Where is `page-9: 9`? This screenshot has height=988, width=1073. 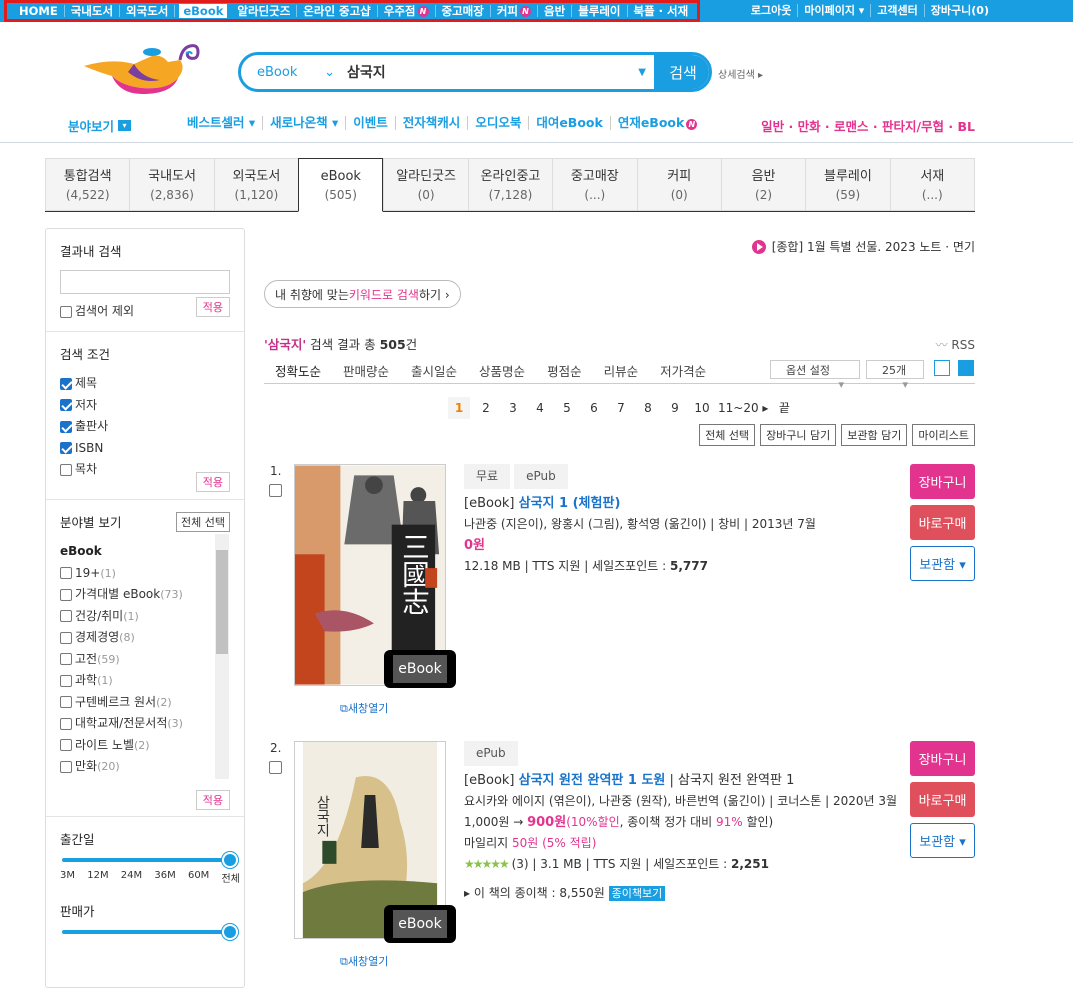
page-9: 9 is located at coordinates (675, 408).